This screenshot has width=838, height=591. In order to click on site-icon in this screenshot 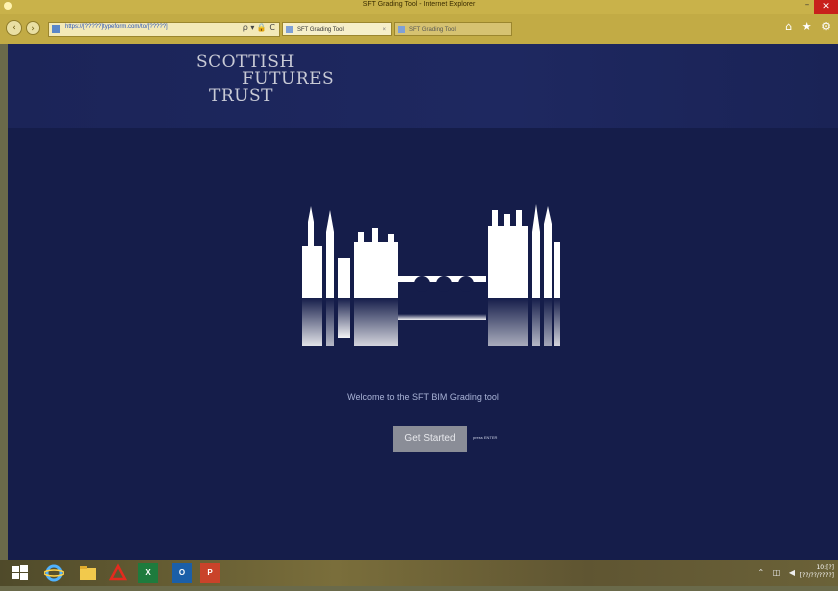, I will do `click(56, 29)`.